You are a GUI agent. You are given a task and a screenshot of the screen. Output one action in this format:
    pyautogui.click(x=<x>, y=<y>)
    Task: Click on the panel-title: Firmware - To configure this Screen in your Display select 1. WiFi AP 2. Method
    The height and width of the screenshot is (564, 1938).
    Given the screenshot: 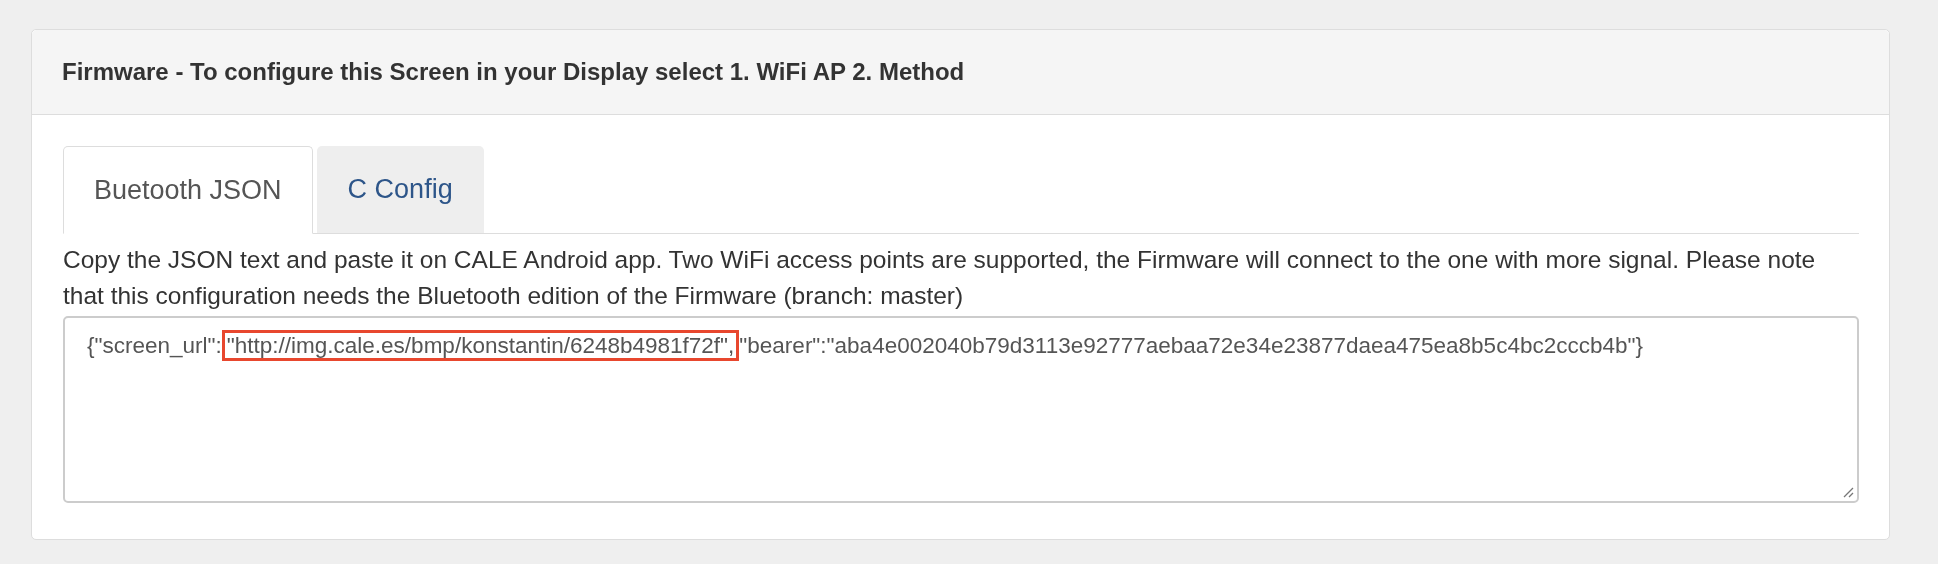 What is the action you would take?
    pyautogui.click(x=513, y=72)
    